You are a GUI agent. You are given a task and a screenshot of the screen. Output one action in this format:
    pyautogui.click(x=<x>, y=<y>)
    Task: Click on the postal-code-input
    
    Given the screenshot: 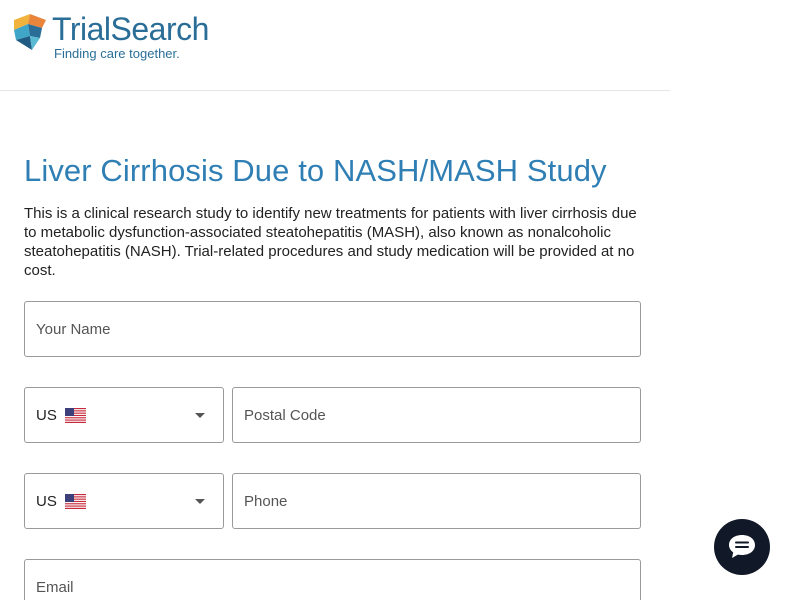 What is the action you would take?
    pyautogui.click(x=436, y=415)
    